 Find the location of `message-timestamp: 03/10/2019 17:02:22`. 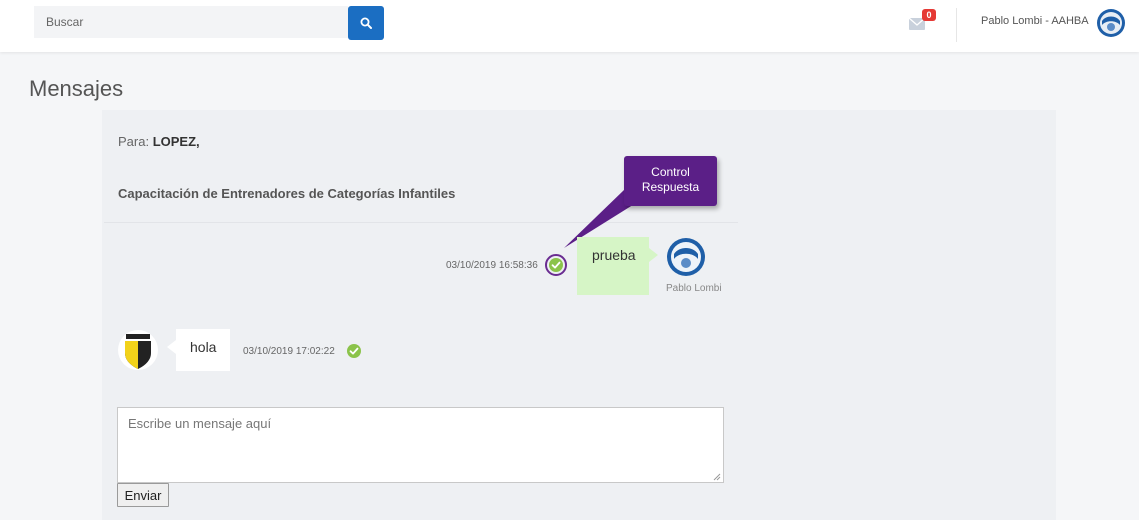

message-timestamp: 03/10/2019 17:02:22 is located at coordinates (289, 351).